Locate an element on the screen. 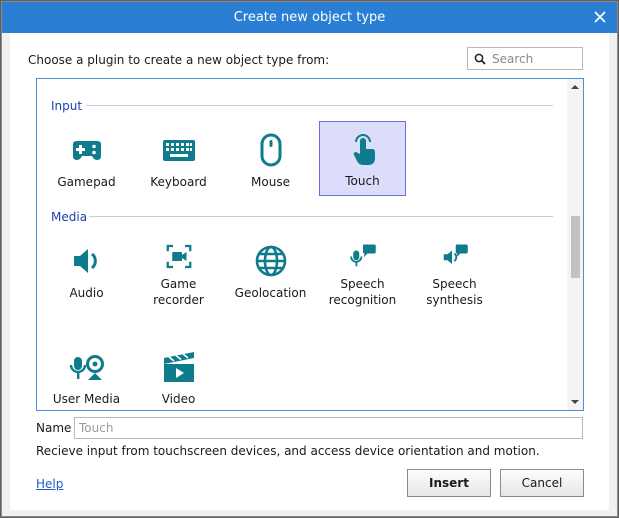  plugin-audio: Audio is located at coordinates (86, 270).